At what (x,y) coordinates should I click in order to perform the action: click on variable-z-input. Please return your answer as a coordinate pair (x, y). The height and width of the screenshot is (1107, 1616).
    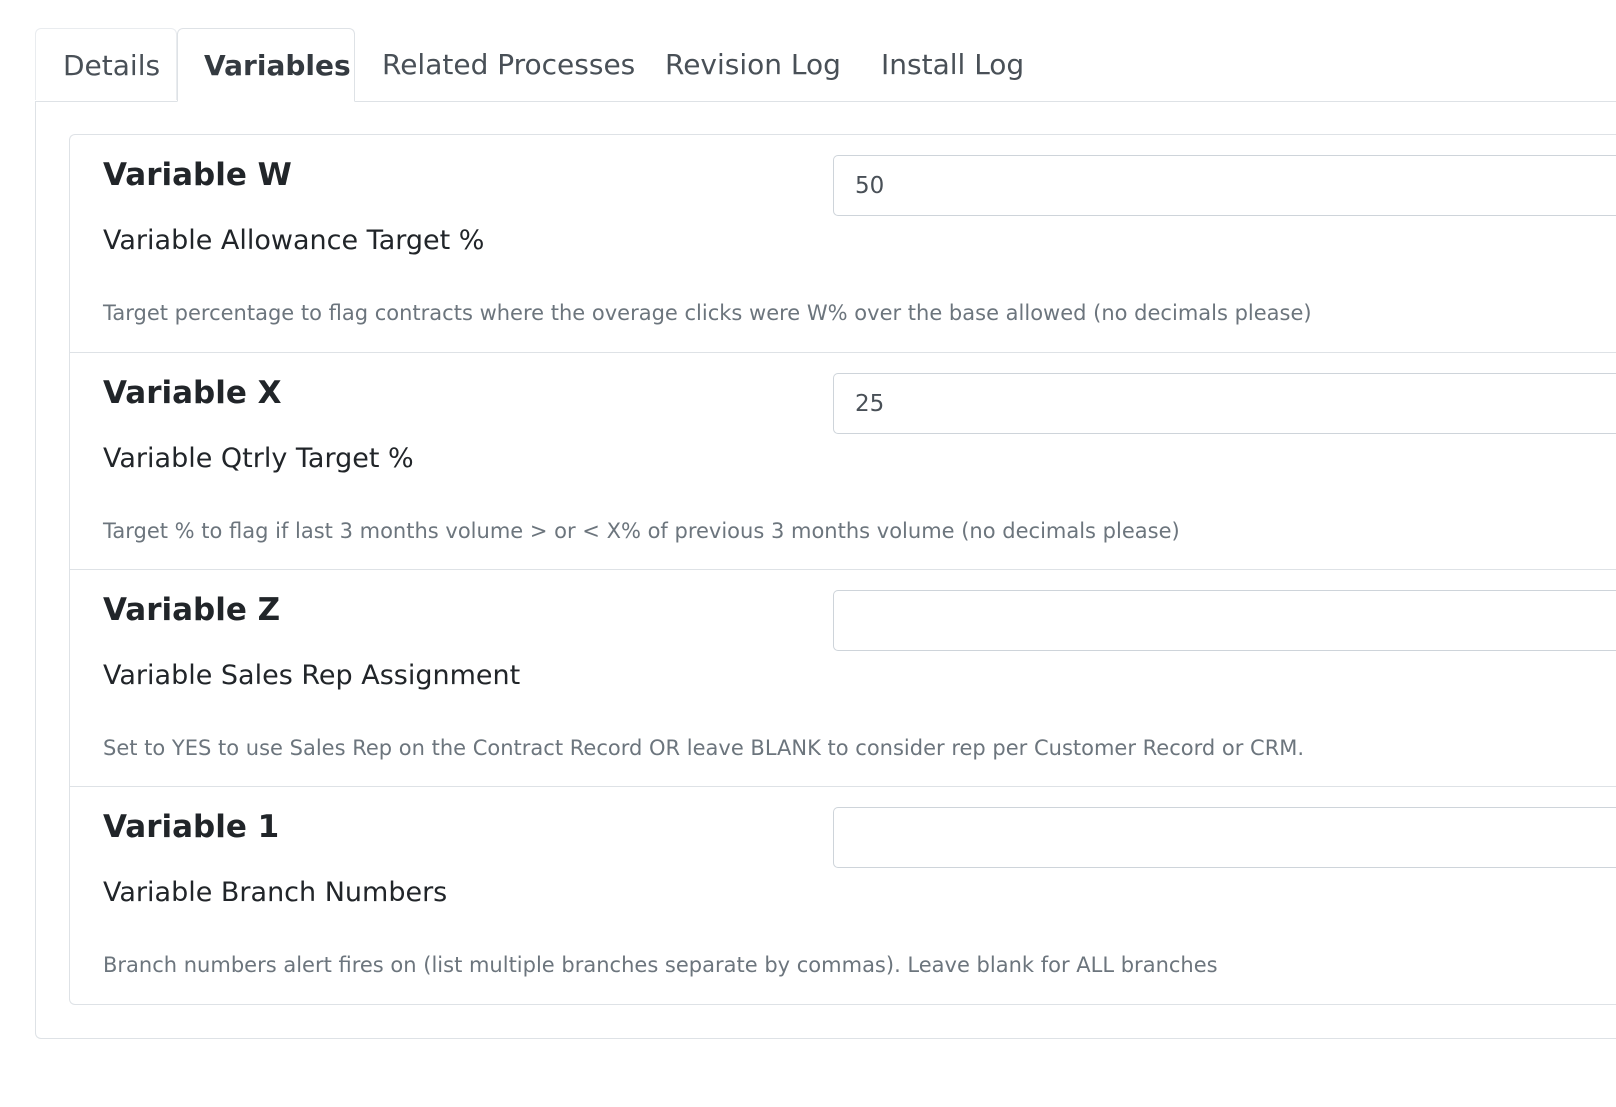
    Looking at the image, I should click on (1224, 620).